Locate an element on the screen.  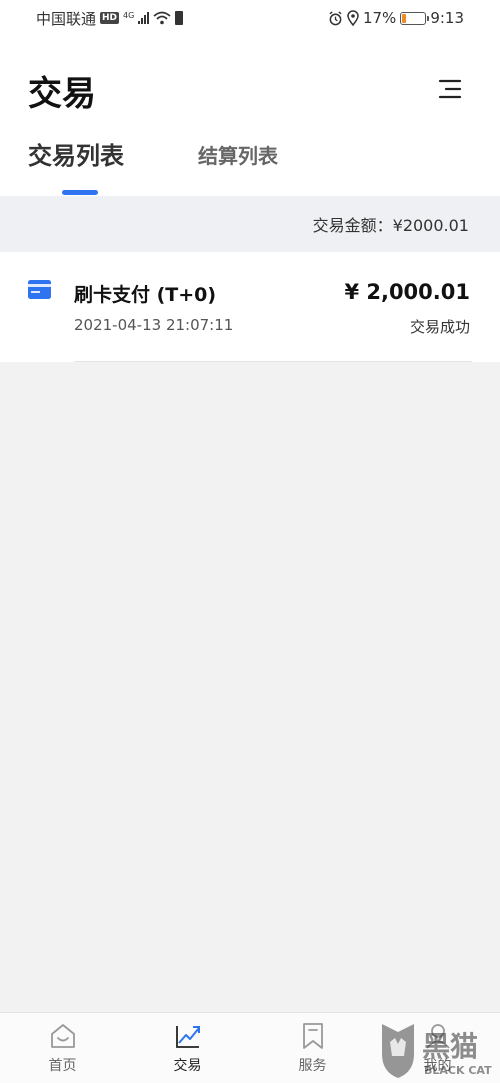
location-icon is located at coordinates (353, 18).